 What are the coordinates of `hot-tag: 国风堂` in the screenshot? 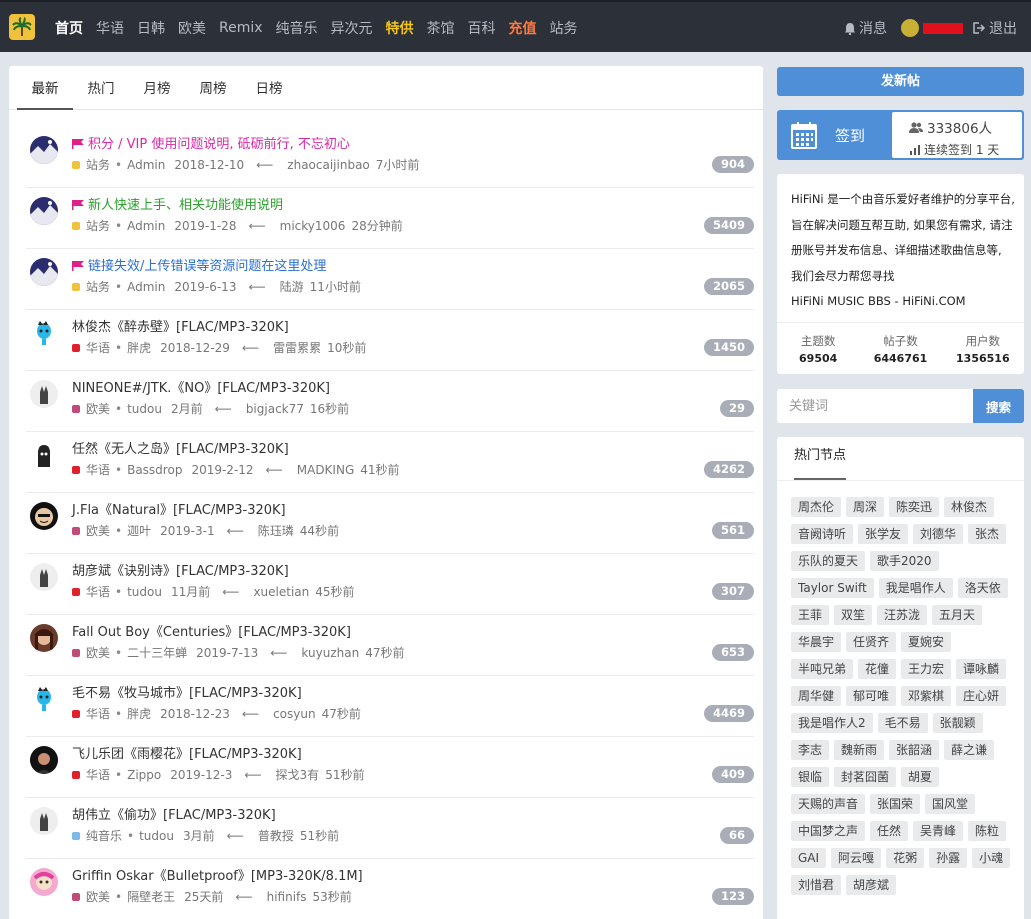 It's located at (950, 804).